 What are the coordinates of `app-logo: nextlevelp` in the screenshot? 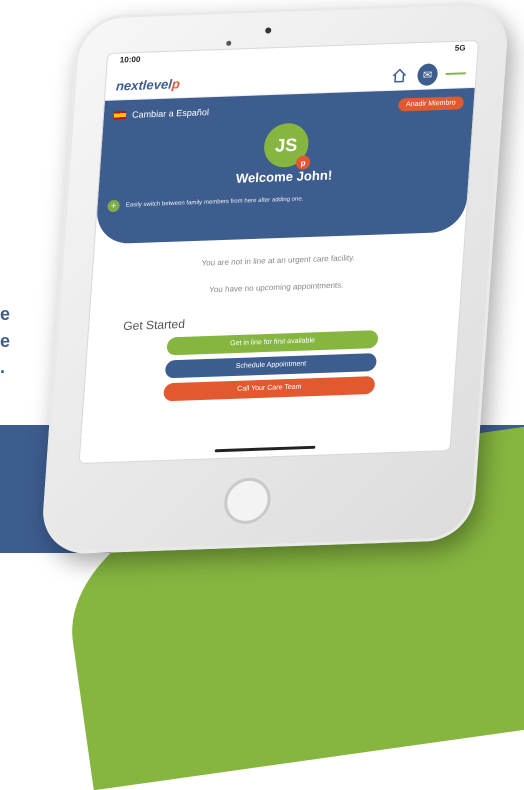 It's located at (148, 84).